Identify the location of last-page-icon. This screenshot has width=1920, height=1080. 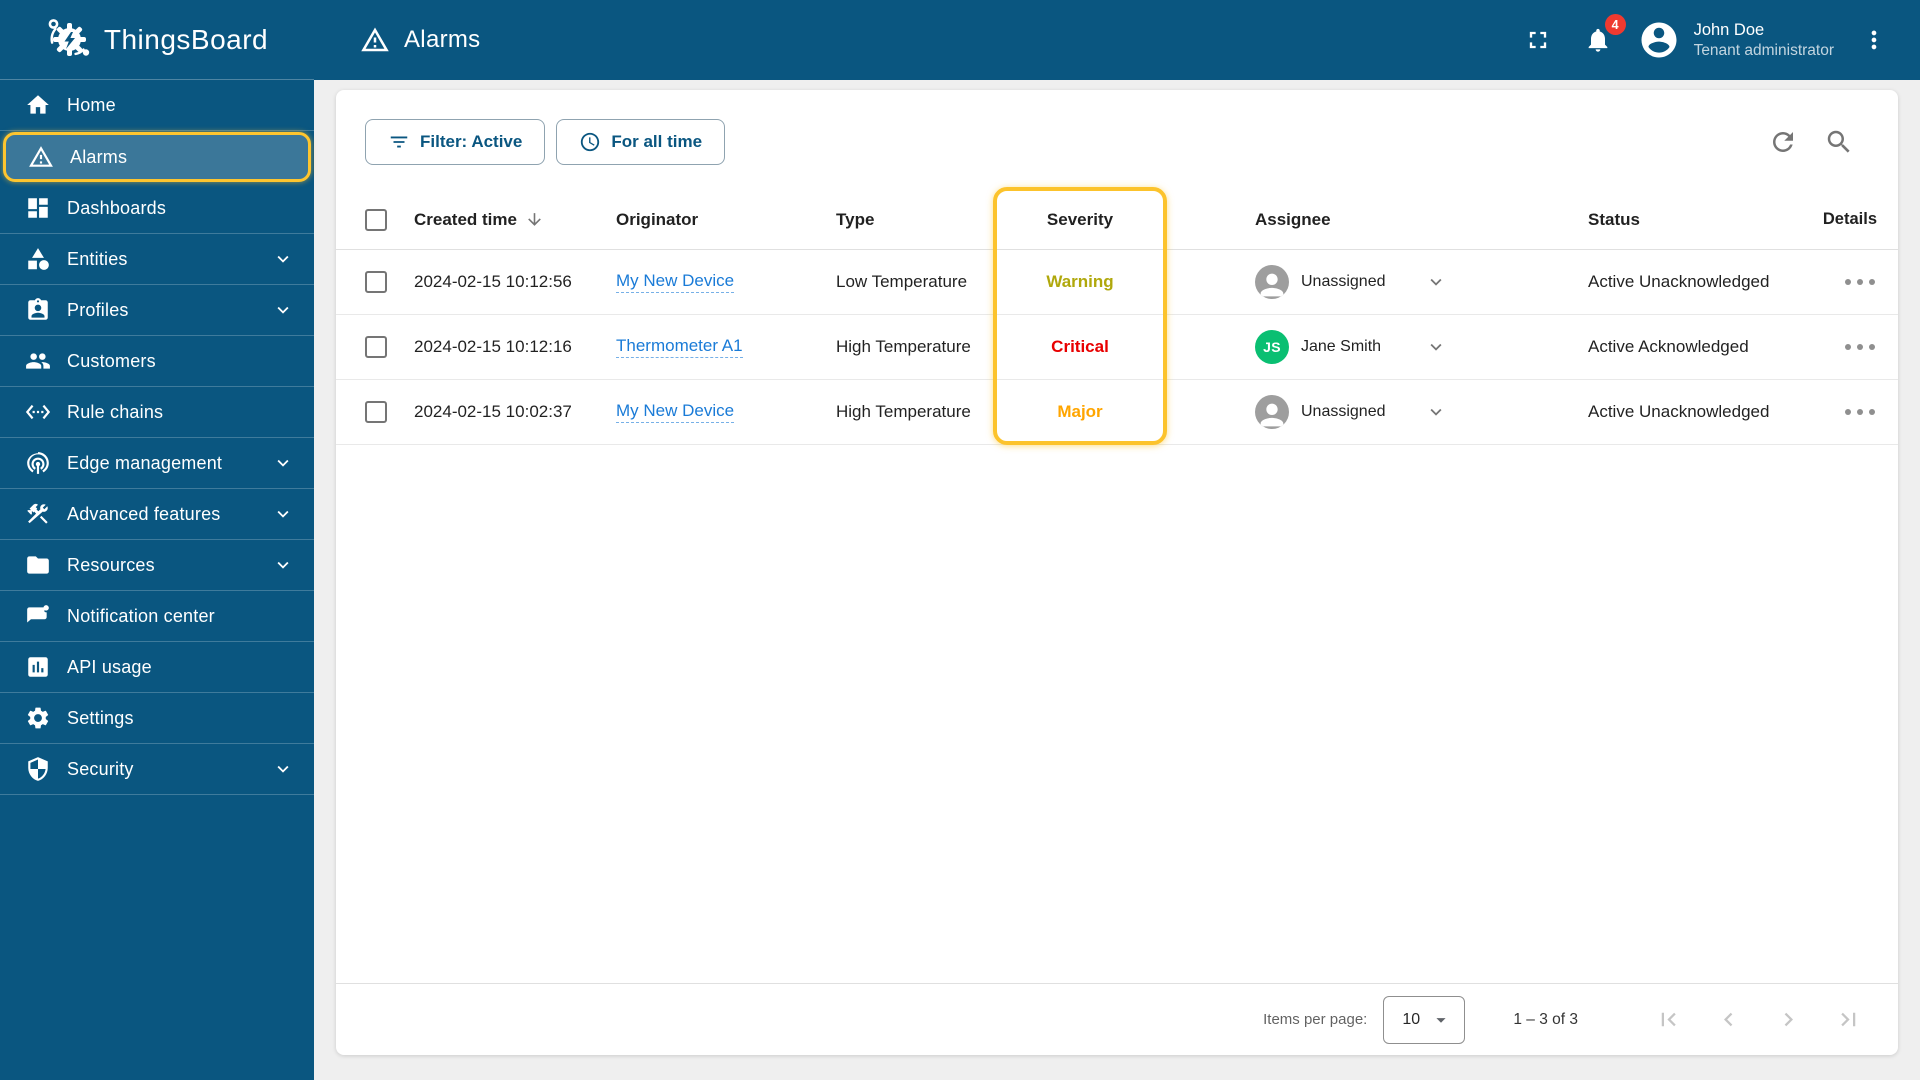
(1847, 1019).